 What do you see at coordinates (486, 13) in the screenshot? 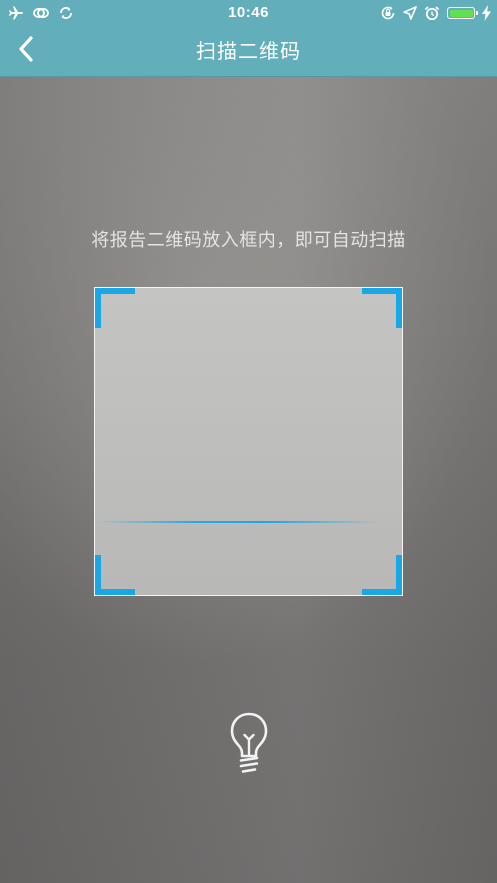
I see `charging-bolt-icon` at bounding box center [486, 13].